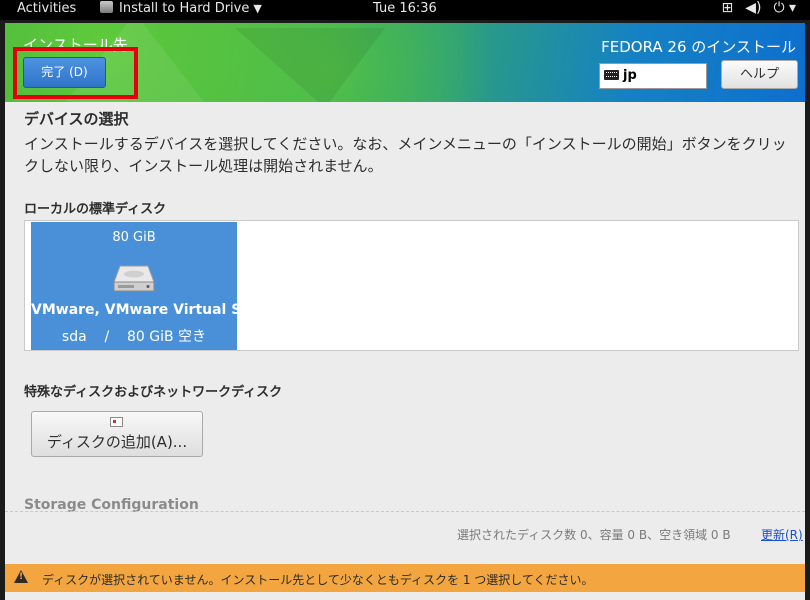  What do you see at coordinates (76, 119) in the screenshot?
I see `device-selection-title: デバイスの選択` at bounding box center [76, 119].